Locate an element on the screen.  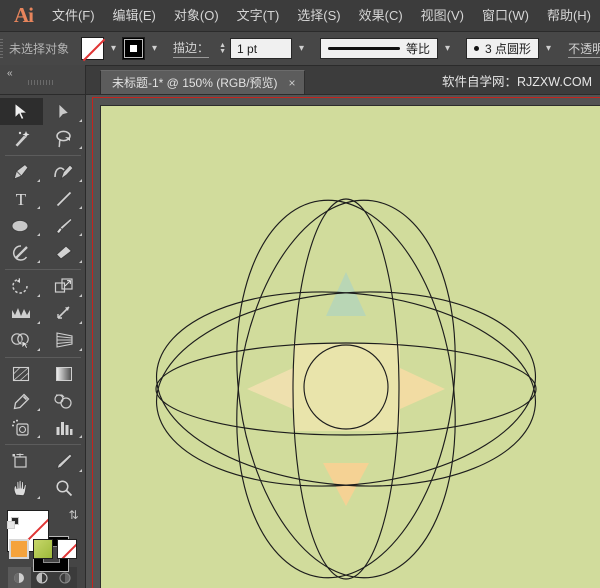
filled-regions is located at coordinates (346, 389).